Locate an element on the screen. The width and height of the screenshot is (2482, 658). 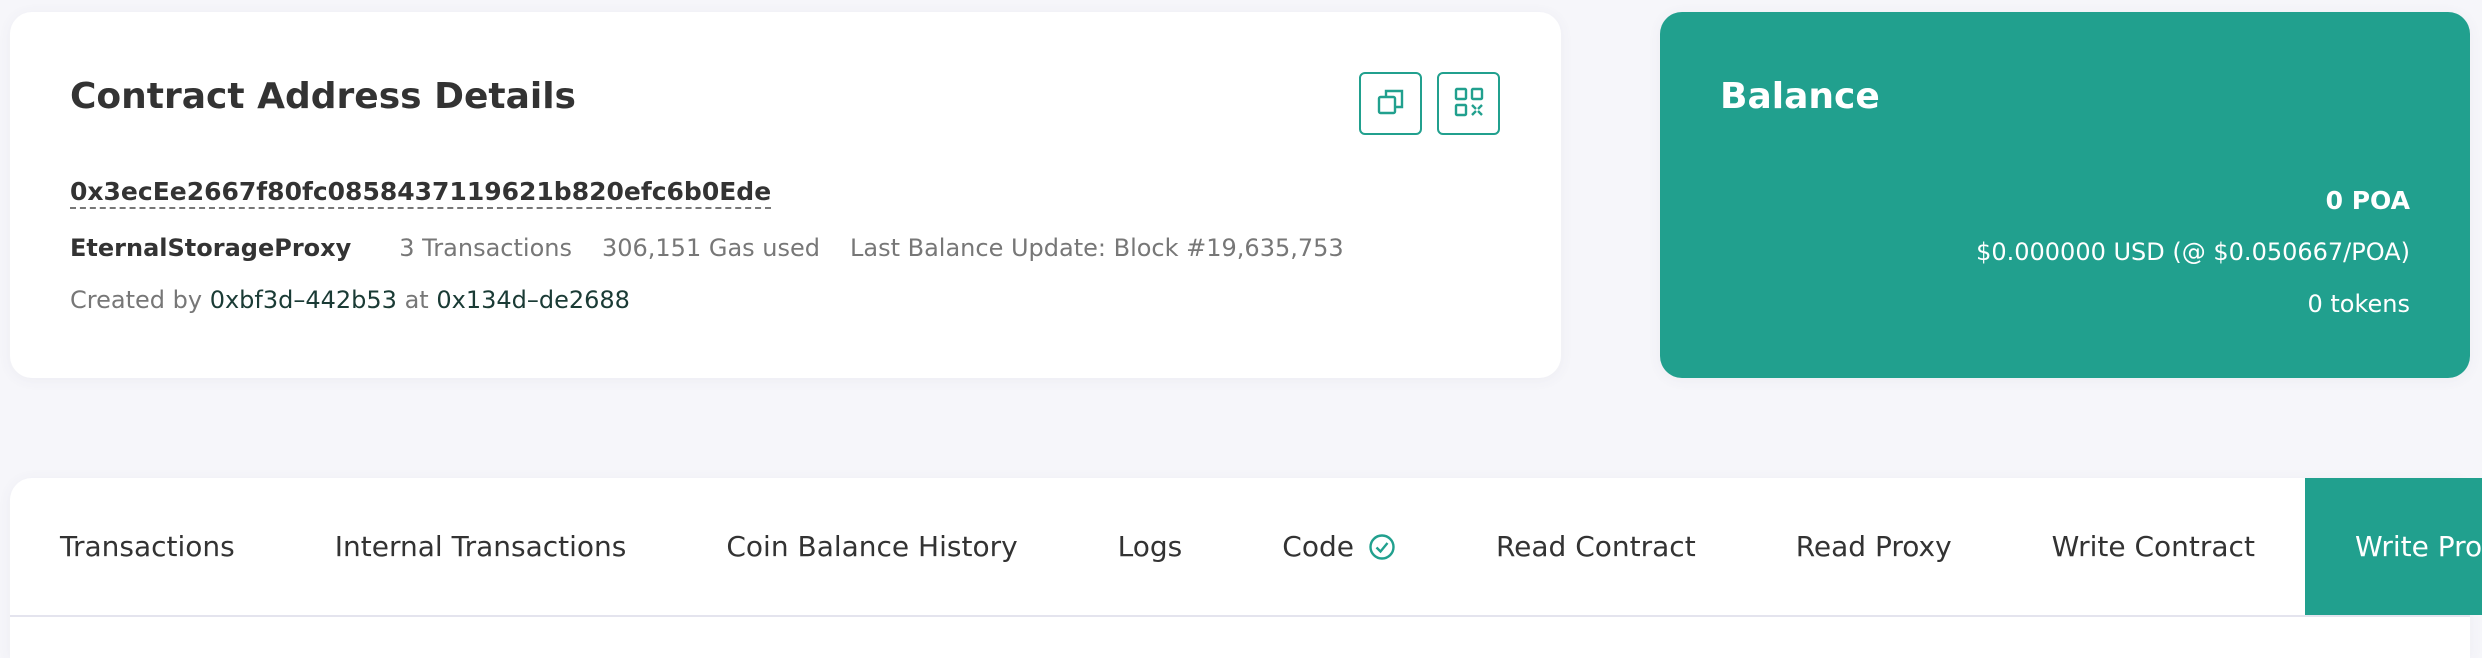
contract-name: EternalStorageProxy is located at coordinates (211, 248).